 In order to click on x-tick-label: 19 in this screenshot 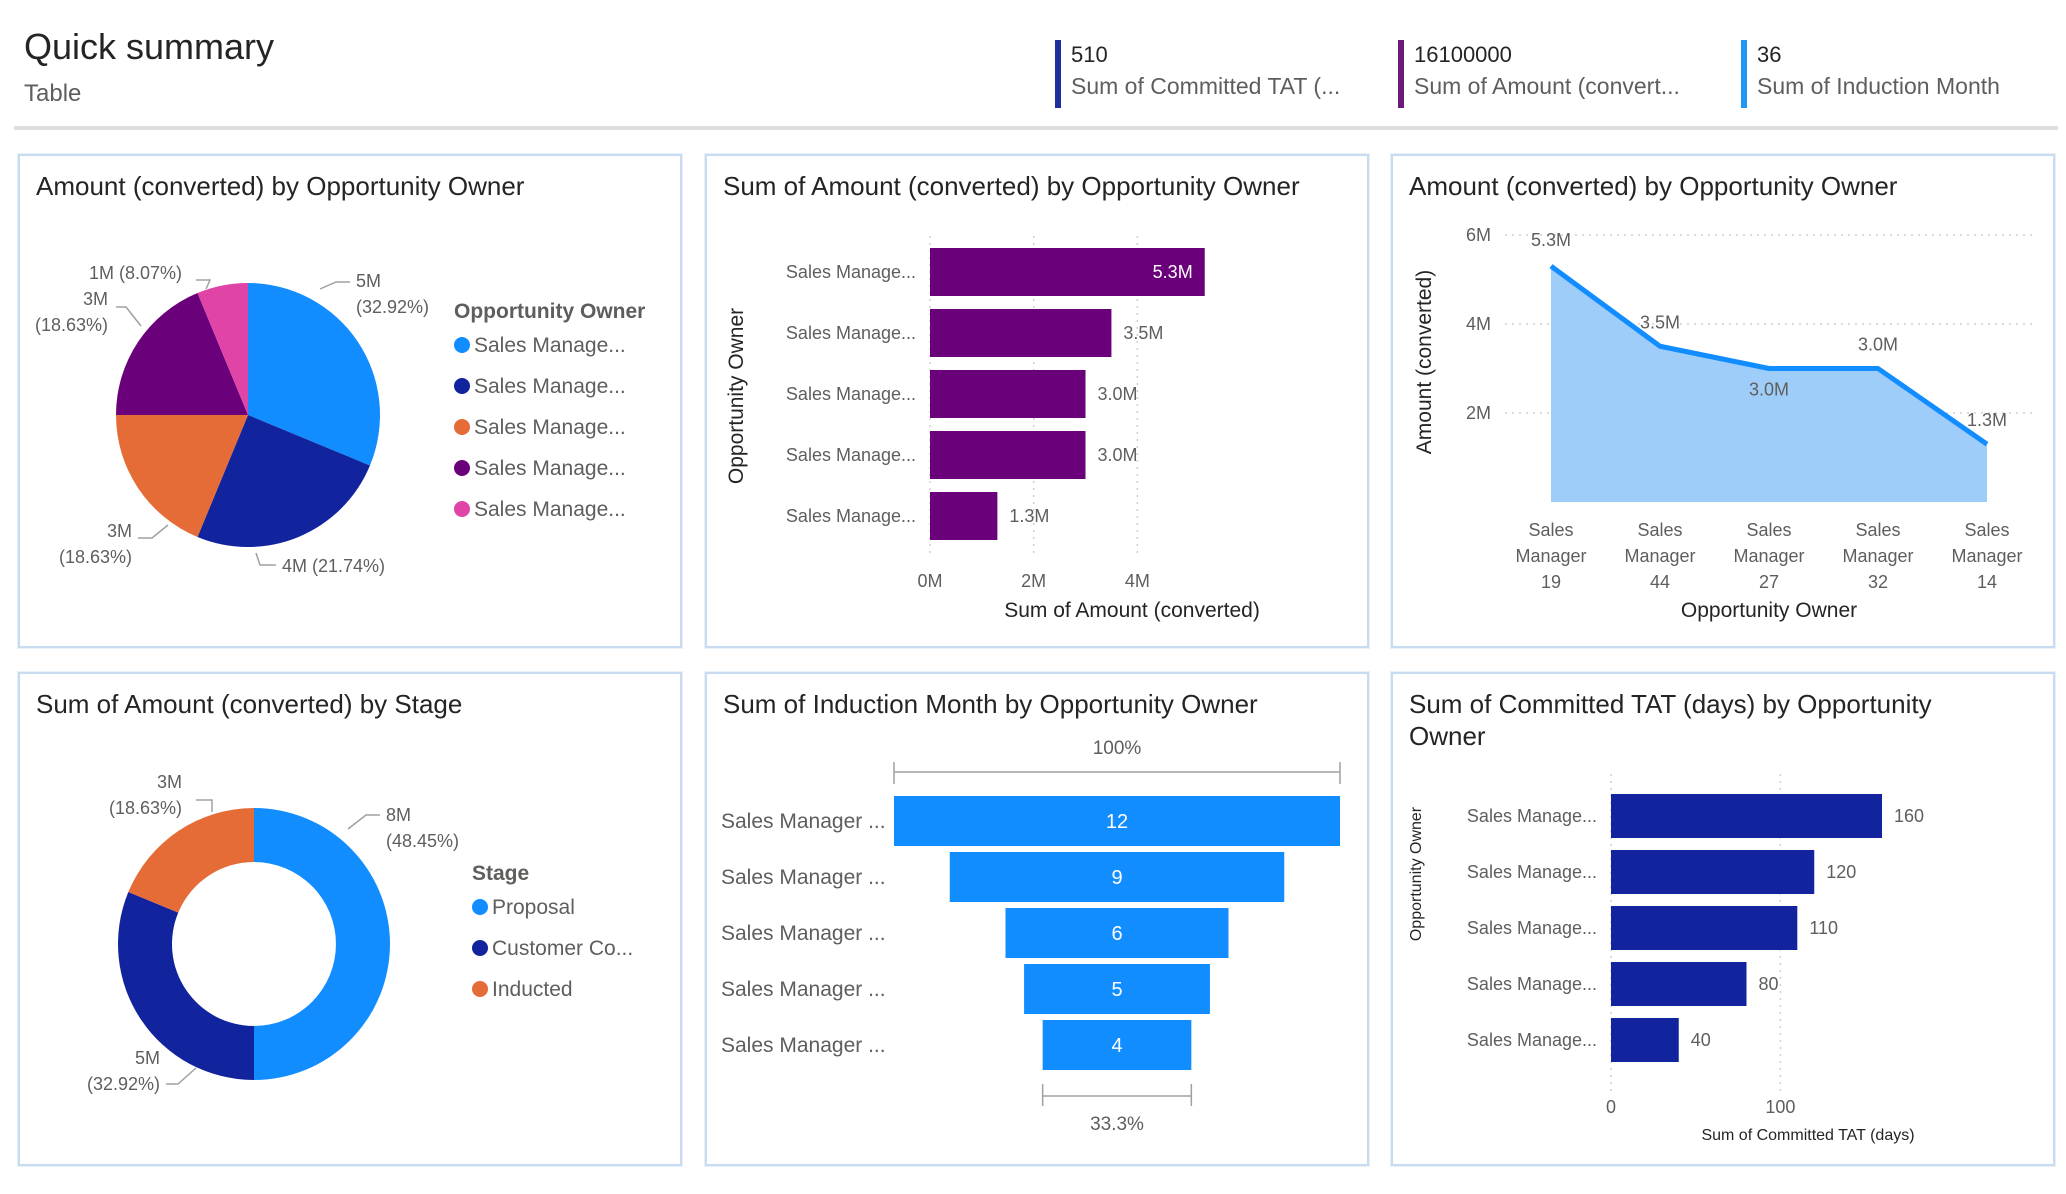, I will do `click(1551, 582)`.